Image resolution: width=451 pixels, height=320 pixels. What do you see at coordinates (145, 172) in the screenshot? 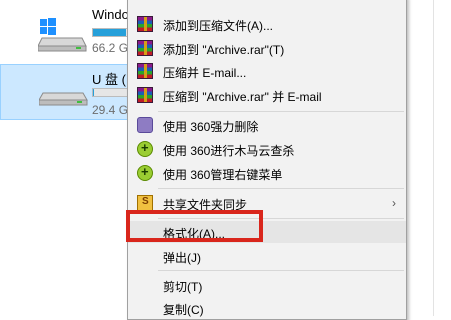
I see `360-menu-icon` at bounding box center [145, 172].